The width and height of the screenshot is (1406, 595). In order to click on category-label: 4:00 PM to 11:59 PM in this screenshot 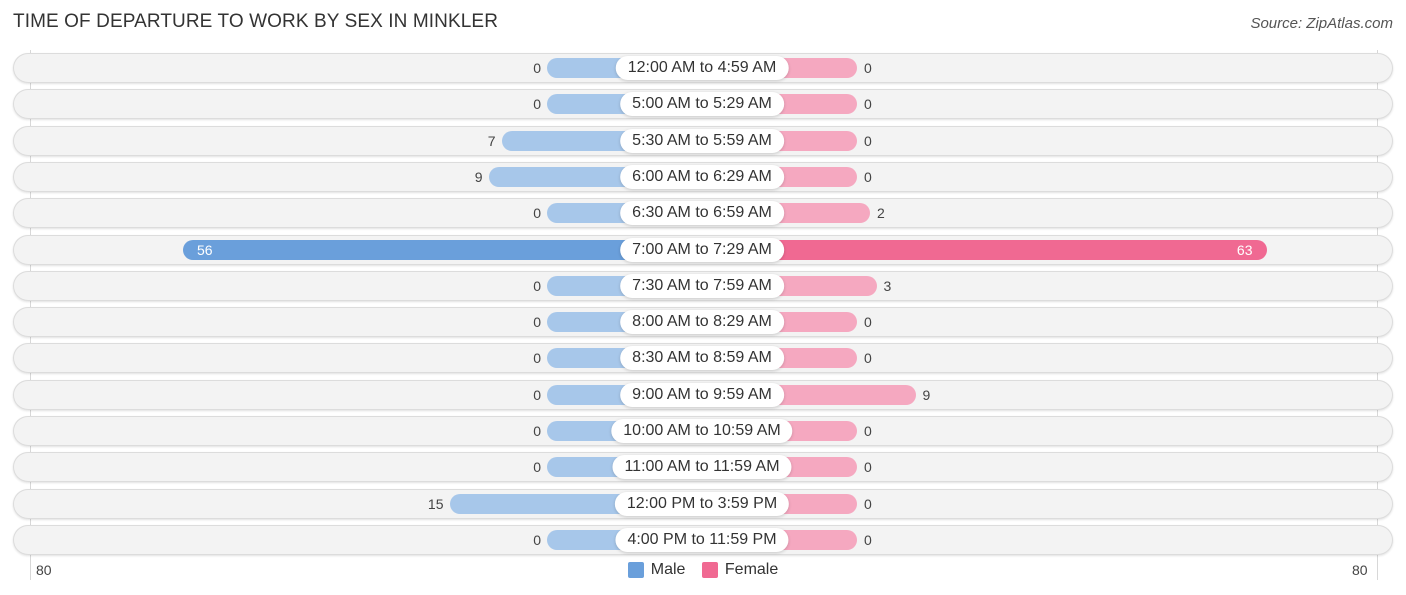, I will do `click(702, 539)`.